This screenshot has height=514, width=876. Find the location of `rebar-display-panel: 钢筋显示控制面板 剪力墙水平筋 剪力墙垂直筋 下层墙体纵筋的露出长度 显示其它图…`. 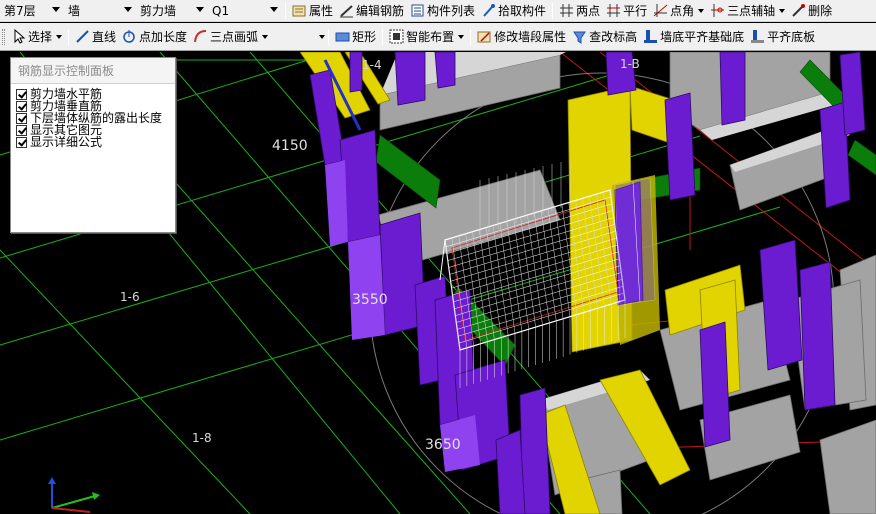

rebar-display-panel: 钢筋显示控制面板 剪力墙水平筋 剪力墙垂直筋 下层墙体纵筋的露出长度 显示其它图… is located at coordinates (93, 145).